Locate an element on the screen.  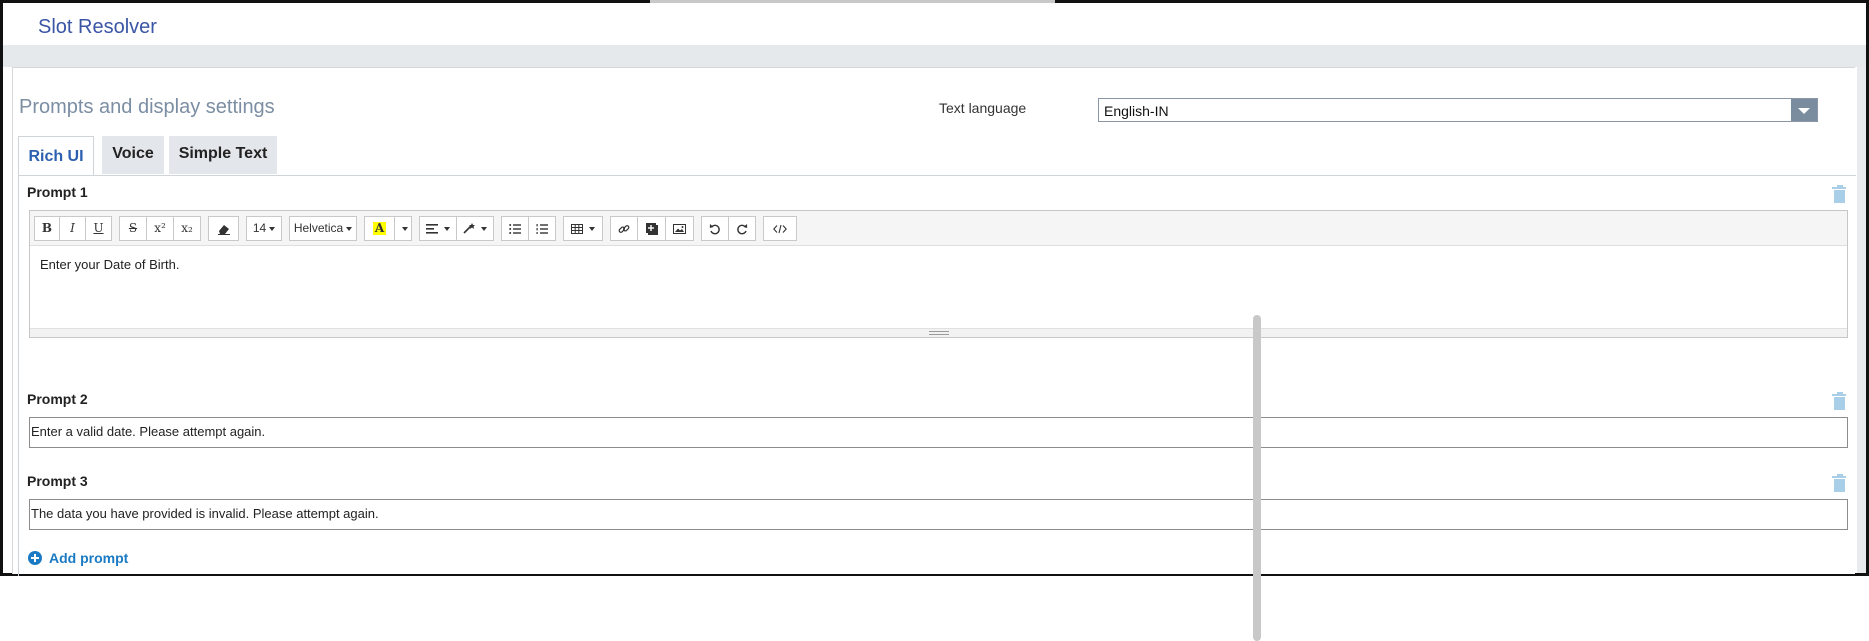
editor-toolbar: B I U S x² x₂ 14 Helvetica A is located at coordinates (938, 228).